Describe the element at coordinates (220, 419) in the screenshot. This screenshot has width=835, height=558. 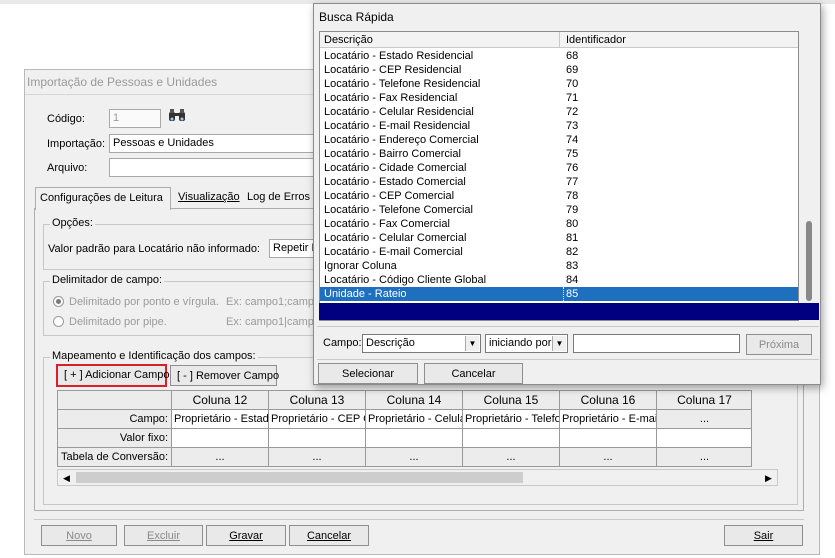
I see `grid-campo-cell: Proprietário - Estado` at that location.